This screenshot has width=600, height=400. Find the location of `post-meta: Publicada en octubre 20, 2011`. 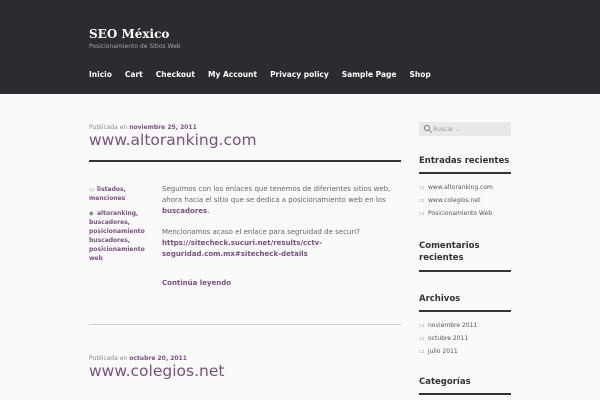

post-meta: Publicada en octubre 20, 2011 is located at coordinates (138, 358).